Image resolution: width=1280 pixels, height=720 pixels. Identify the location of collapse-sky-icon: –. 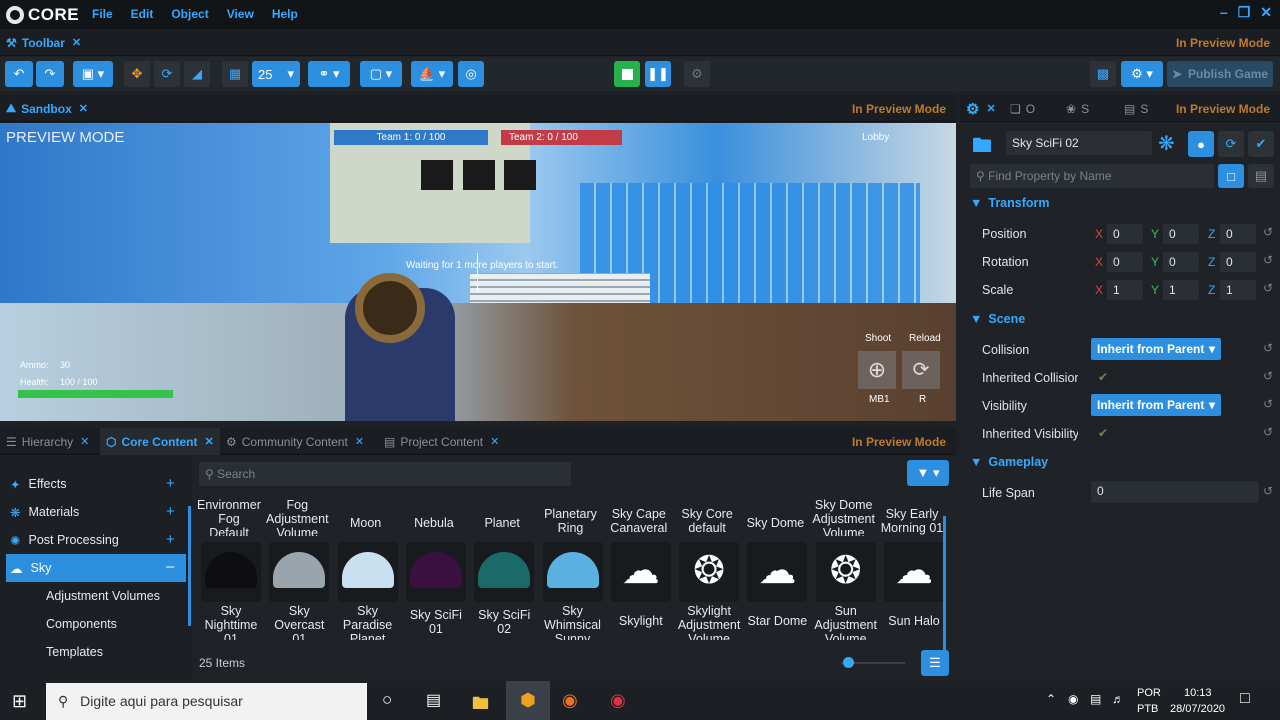
(170, 566).